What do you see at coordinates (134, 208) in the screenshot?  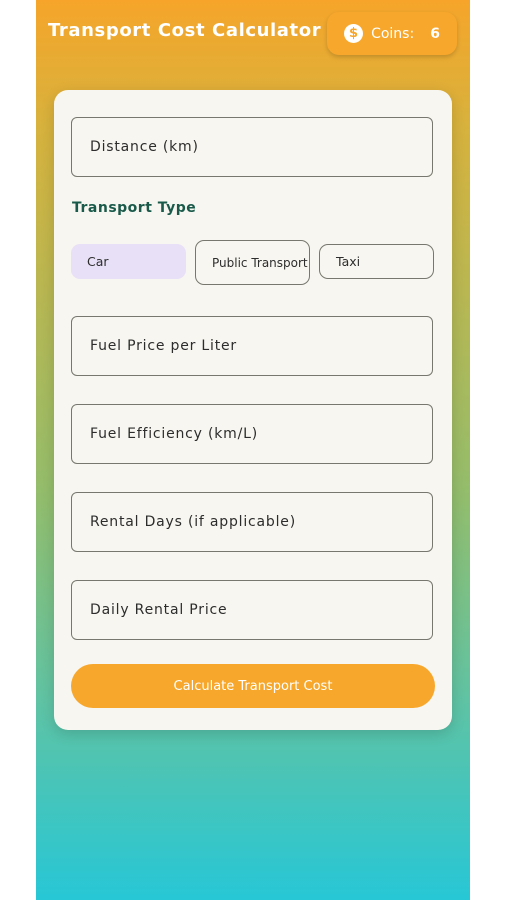 I see `transport-type-label: Transport Type` at bounding box center [134, 208].